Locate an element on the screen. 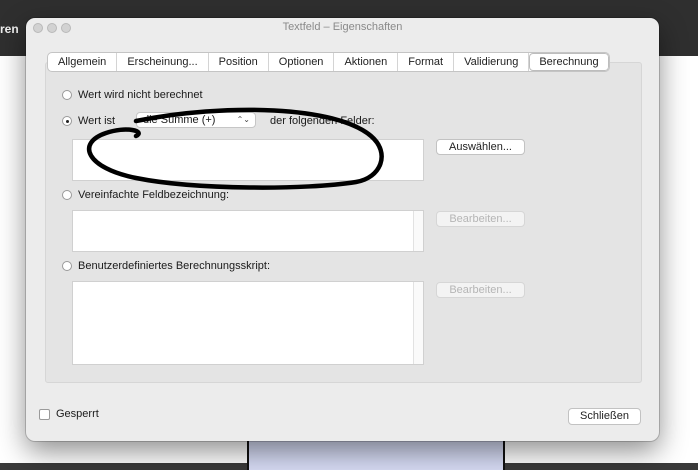 Image resolution: width=698 pixels, height=470 pixels. custom-script-box is located at coordinates (248, 323).